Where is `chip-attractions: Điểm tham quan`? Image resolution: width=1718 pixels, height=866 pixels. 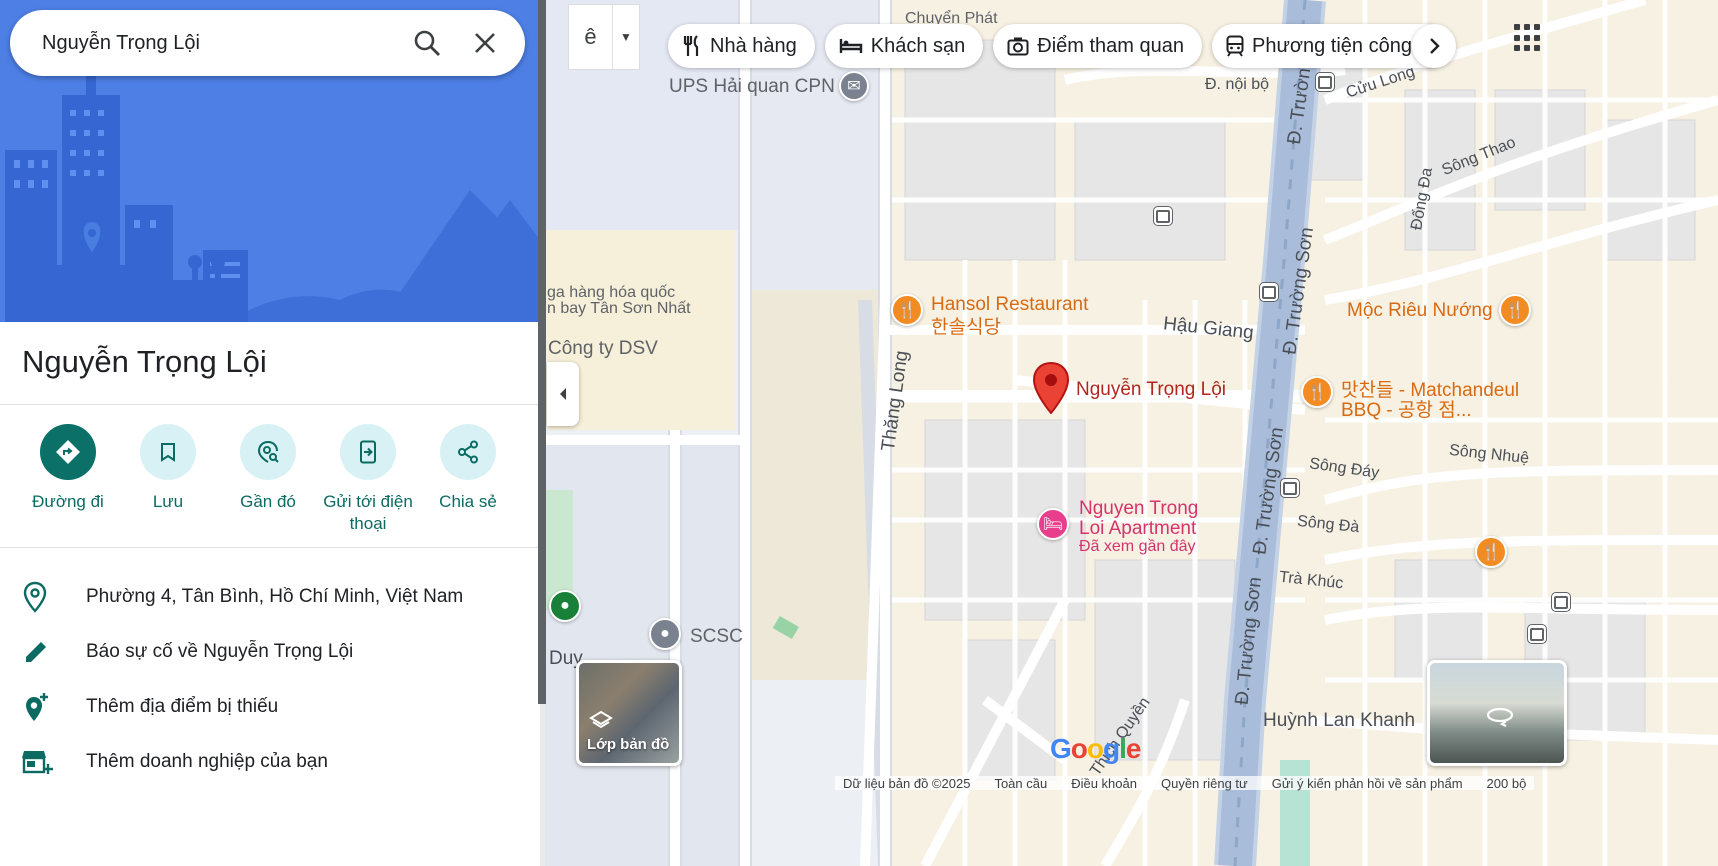
chip-attractions: Điểm tham quan is located at coordinates (1098, 46).